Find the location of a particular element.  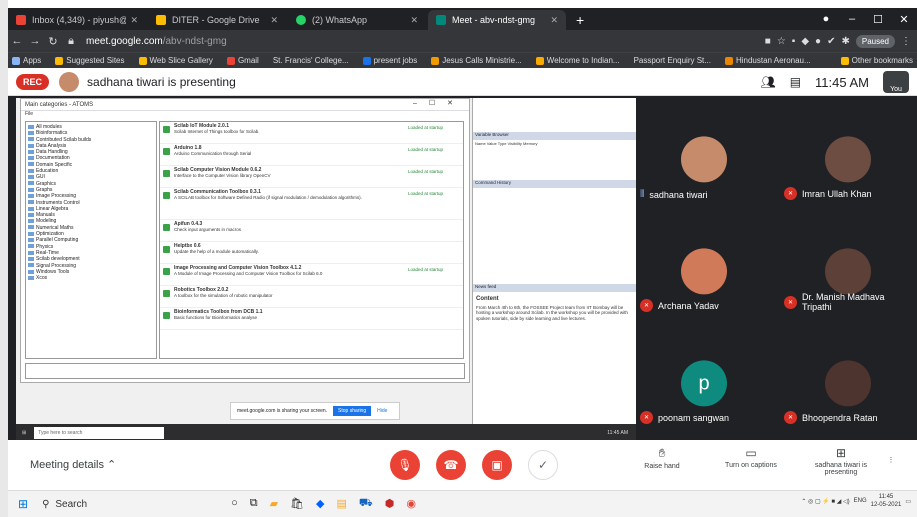

store-icon: 🛍︎ is located at coordinates (297, 504).